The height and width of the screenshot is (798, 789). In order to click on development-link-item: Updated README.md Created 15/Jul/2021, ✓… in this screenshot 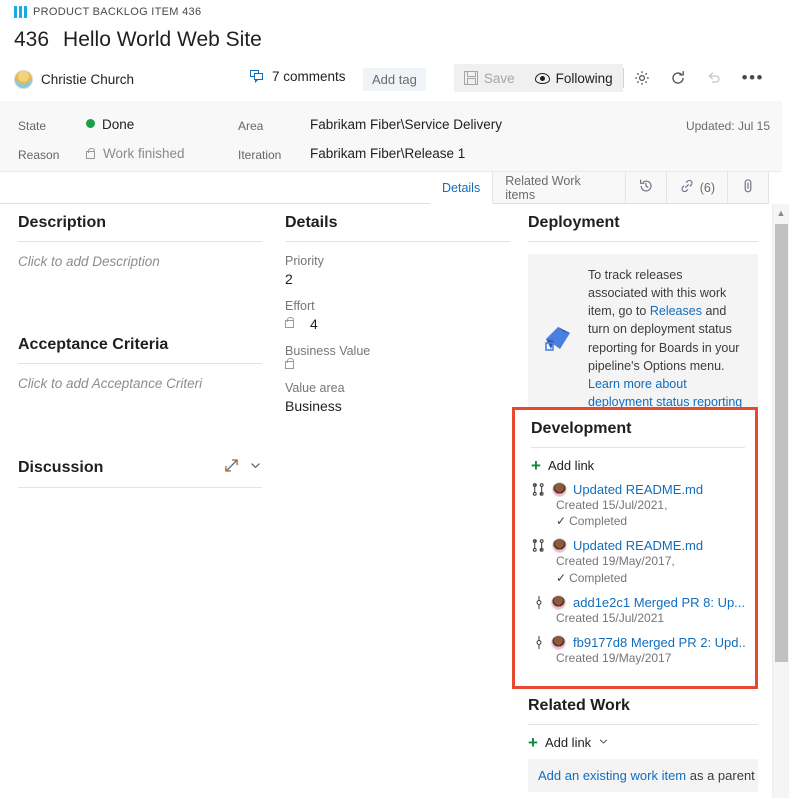, I will do `click(638, 505)`.